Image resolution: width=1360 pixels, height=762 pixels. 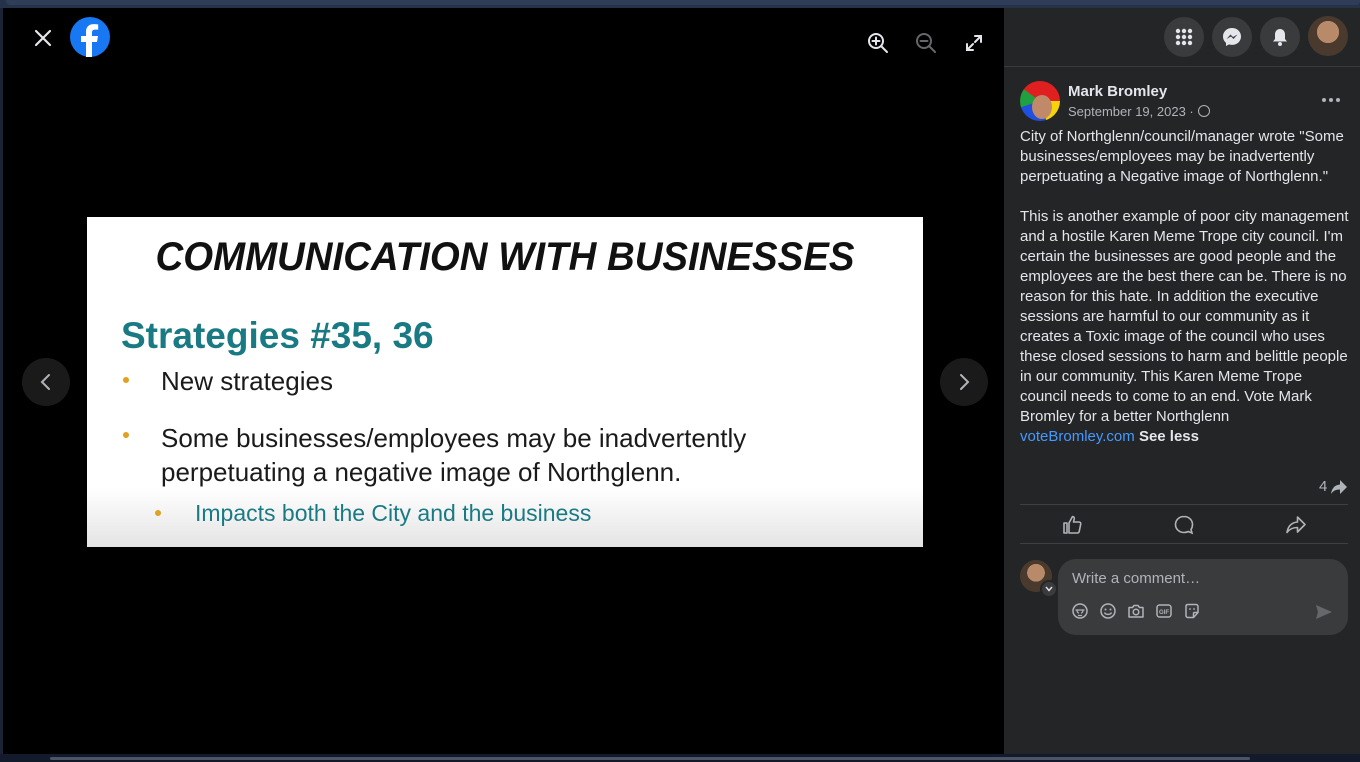 I want to click on slide-sub-bullet: Impacts both the City and the business, so click(x=393, y=513).